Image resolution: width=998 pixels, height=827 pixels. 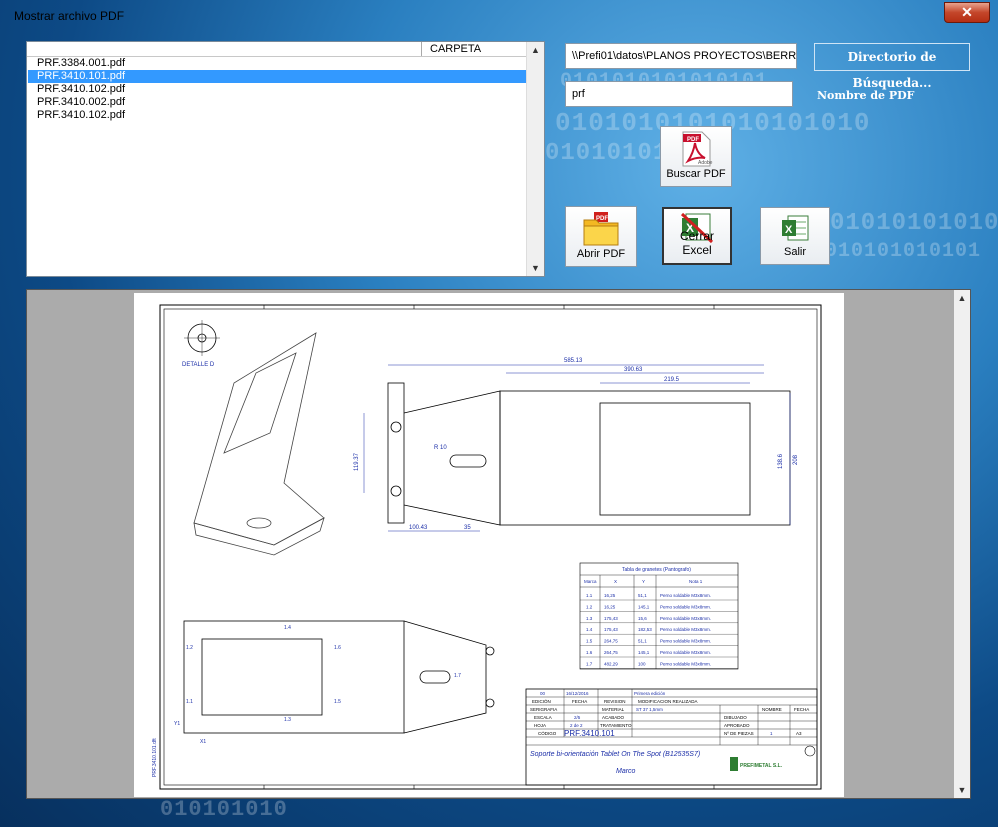 What do you see at coordinates (277, 102) in the screenshot?
I see `list-item: PRF.3410.002.pdf` at bounding box center [277, 102].